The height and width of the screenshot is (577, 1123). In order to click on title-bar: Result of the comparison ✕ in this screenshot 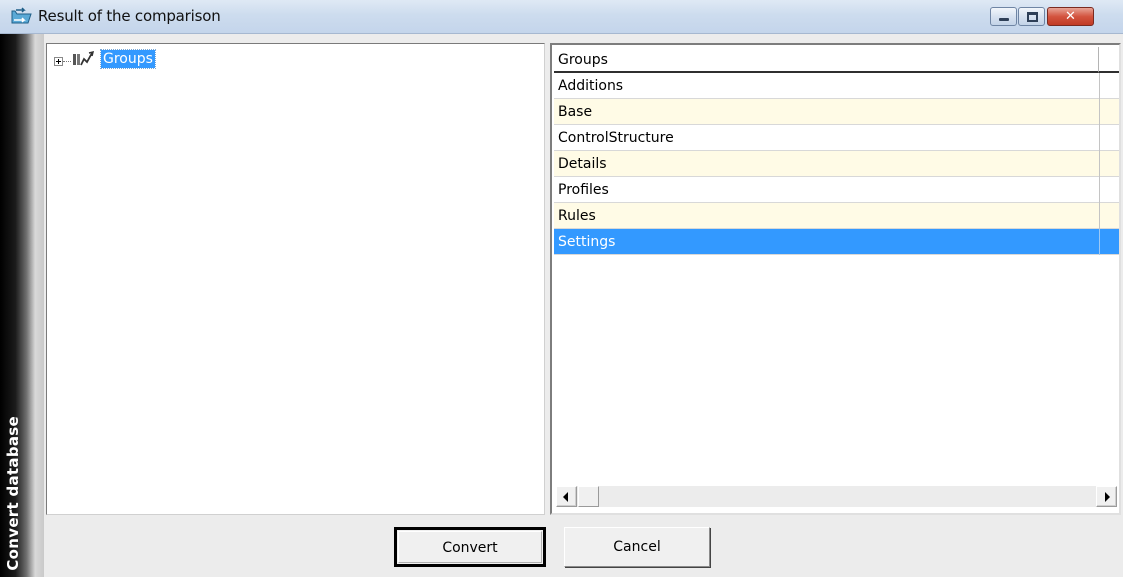, I will do `click(561, 17)`.